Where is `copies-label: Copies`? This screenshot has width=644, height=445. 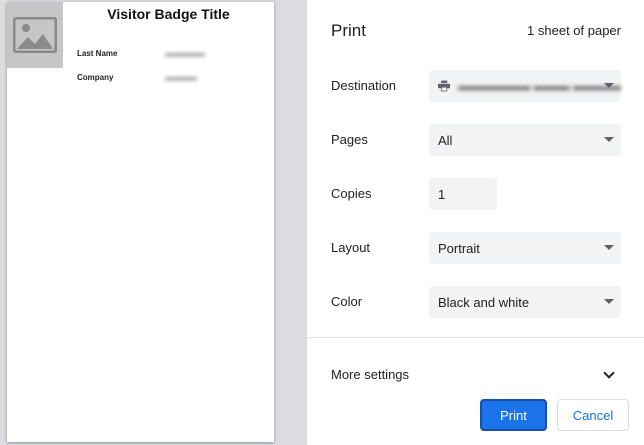 copies-label: Copies is located at coordinates (351, 193).